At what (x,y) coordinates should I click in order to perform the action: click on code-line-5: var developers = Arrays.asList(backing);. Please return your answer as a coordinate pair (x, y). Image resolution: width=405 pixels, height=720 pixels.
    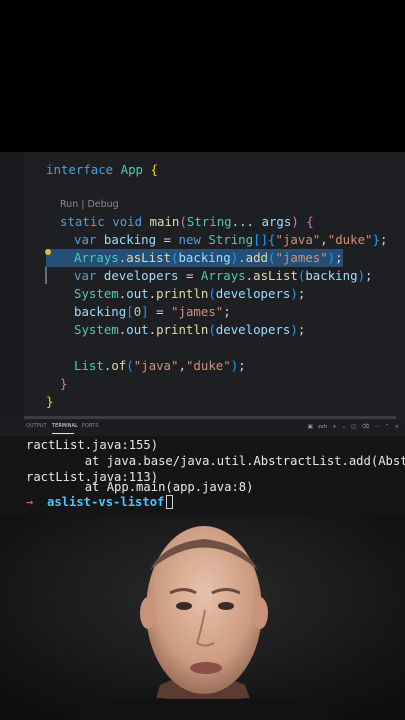
    Looking at the image, I should click on (223, 275).